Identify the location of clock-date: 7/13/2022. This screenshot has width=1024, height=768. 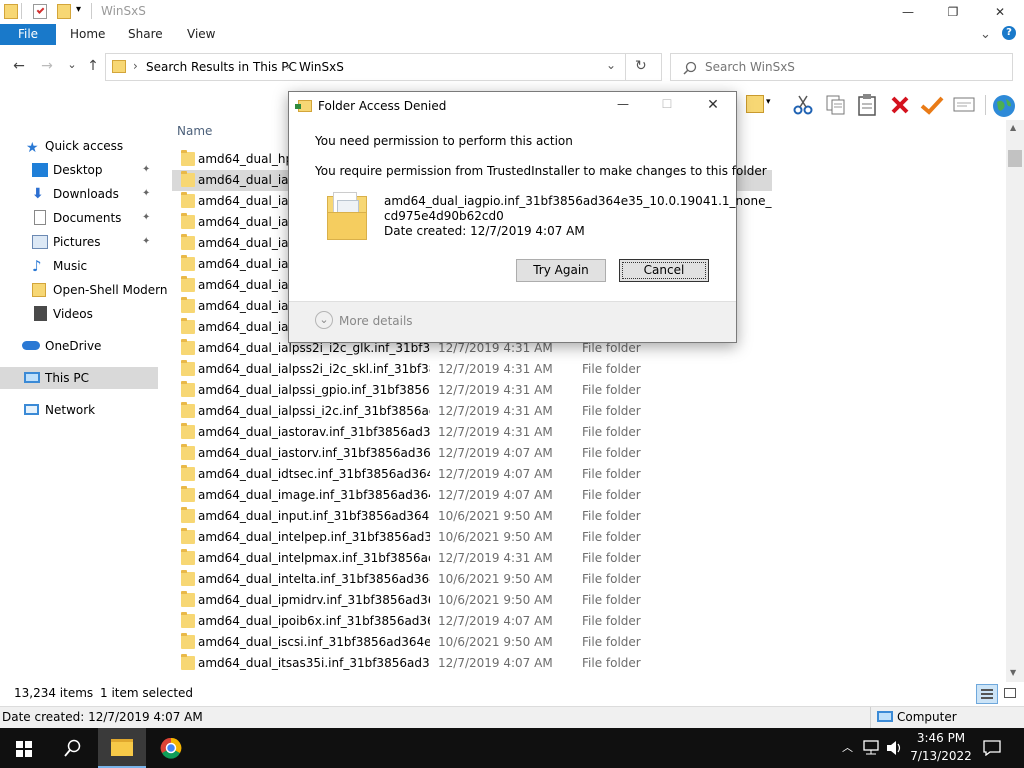
(941, 756).